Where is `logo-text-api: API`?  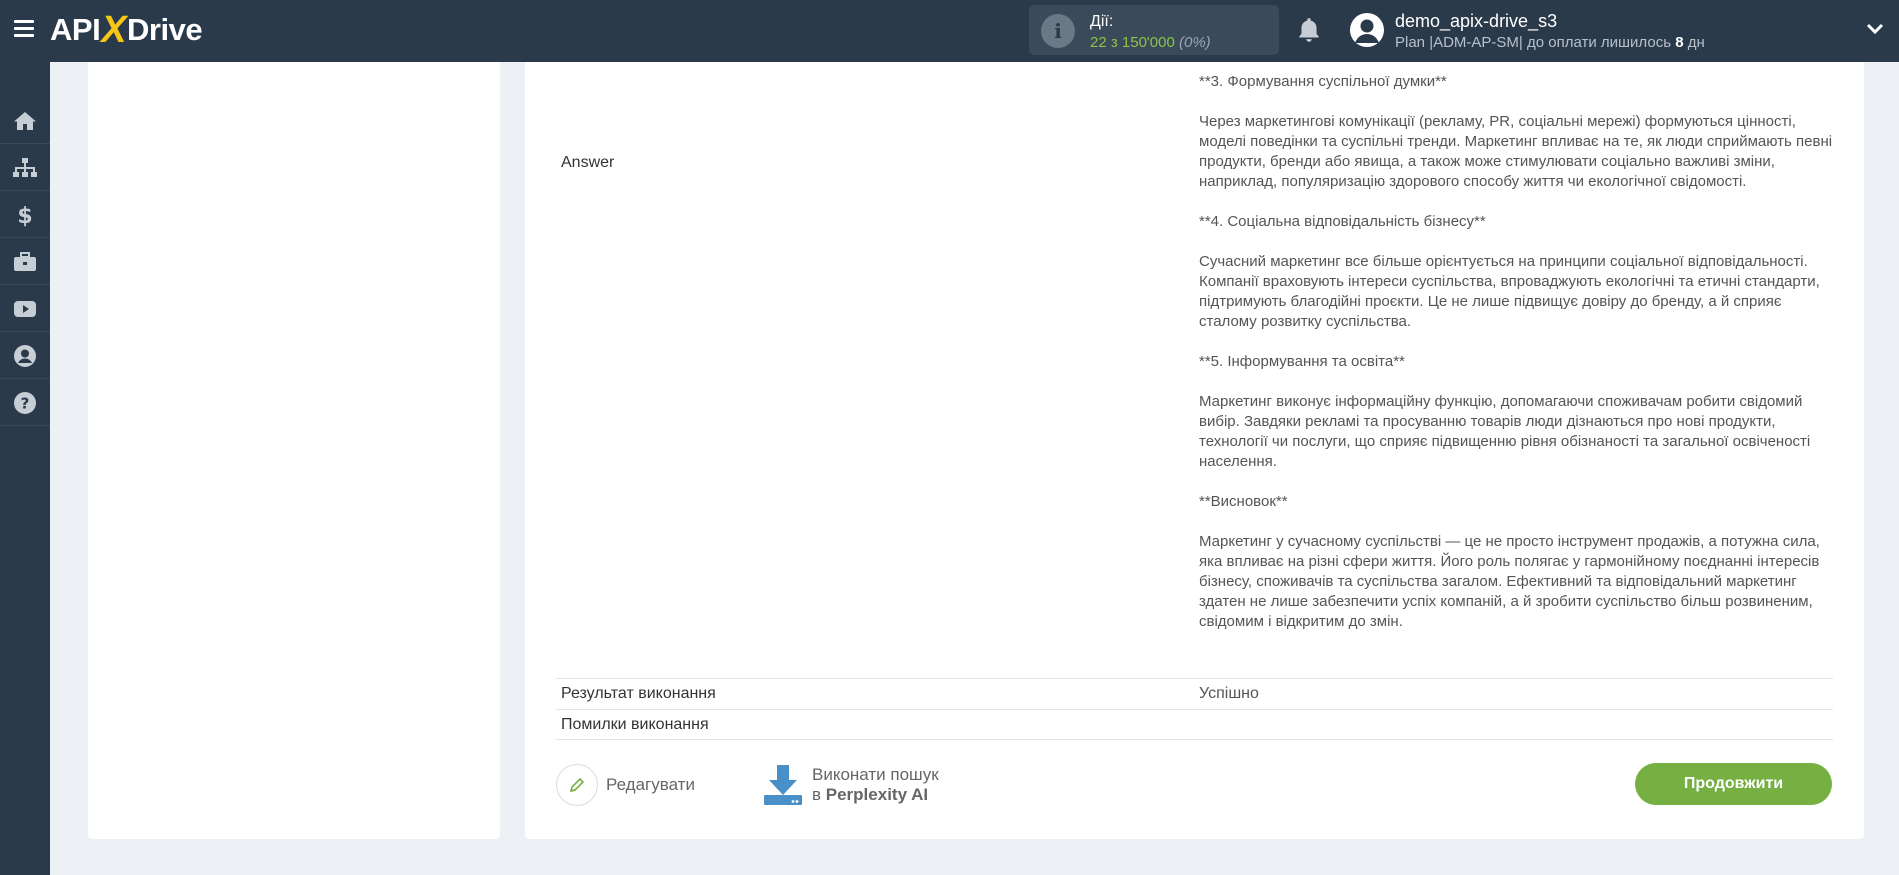 logo-text-api: API is located at coordinates (75, 29).